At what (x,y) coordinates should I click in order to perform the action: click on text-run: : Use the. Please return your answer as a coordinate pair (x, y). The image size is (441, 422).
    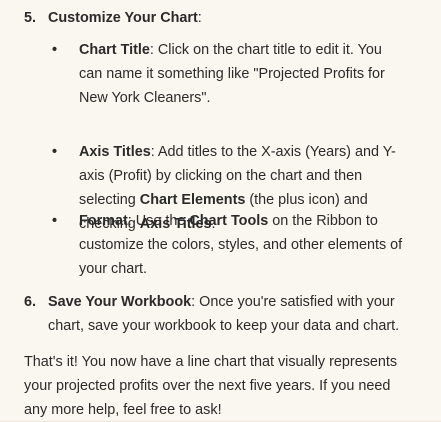
    Looking at the image, I should click on (158, 221).